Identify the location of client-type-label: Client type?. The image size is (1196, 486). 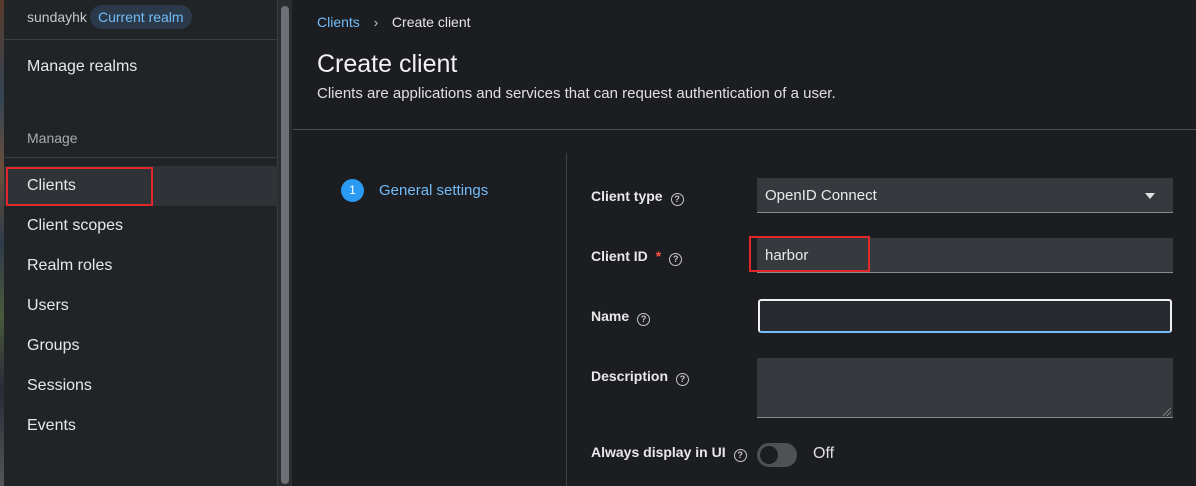
(637, 197).